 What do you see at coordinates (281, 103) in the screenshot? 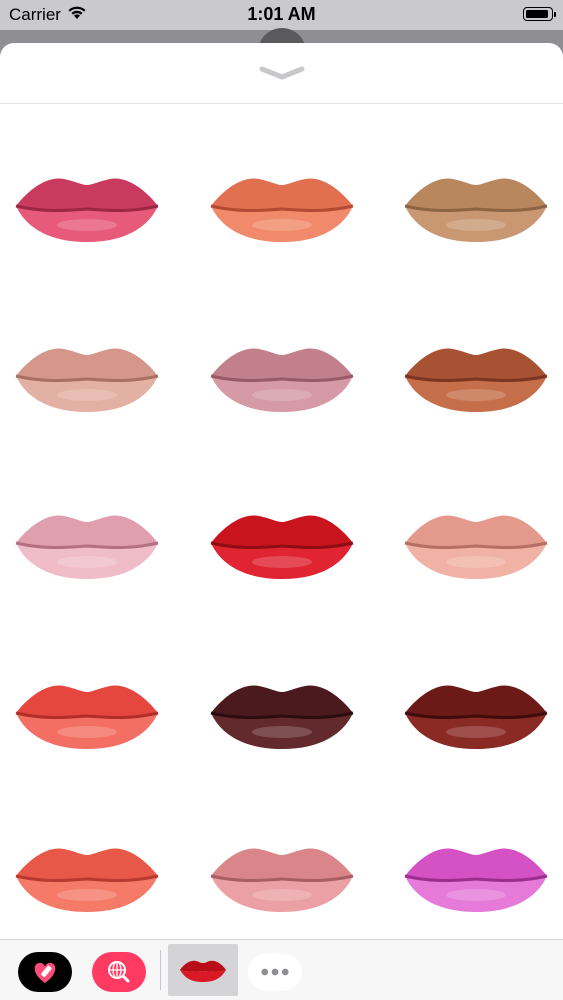
I see `header-divider` at bounding box center [281, 103].